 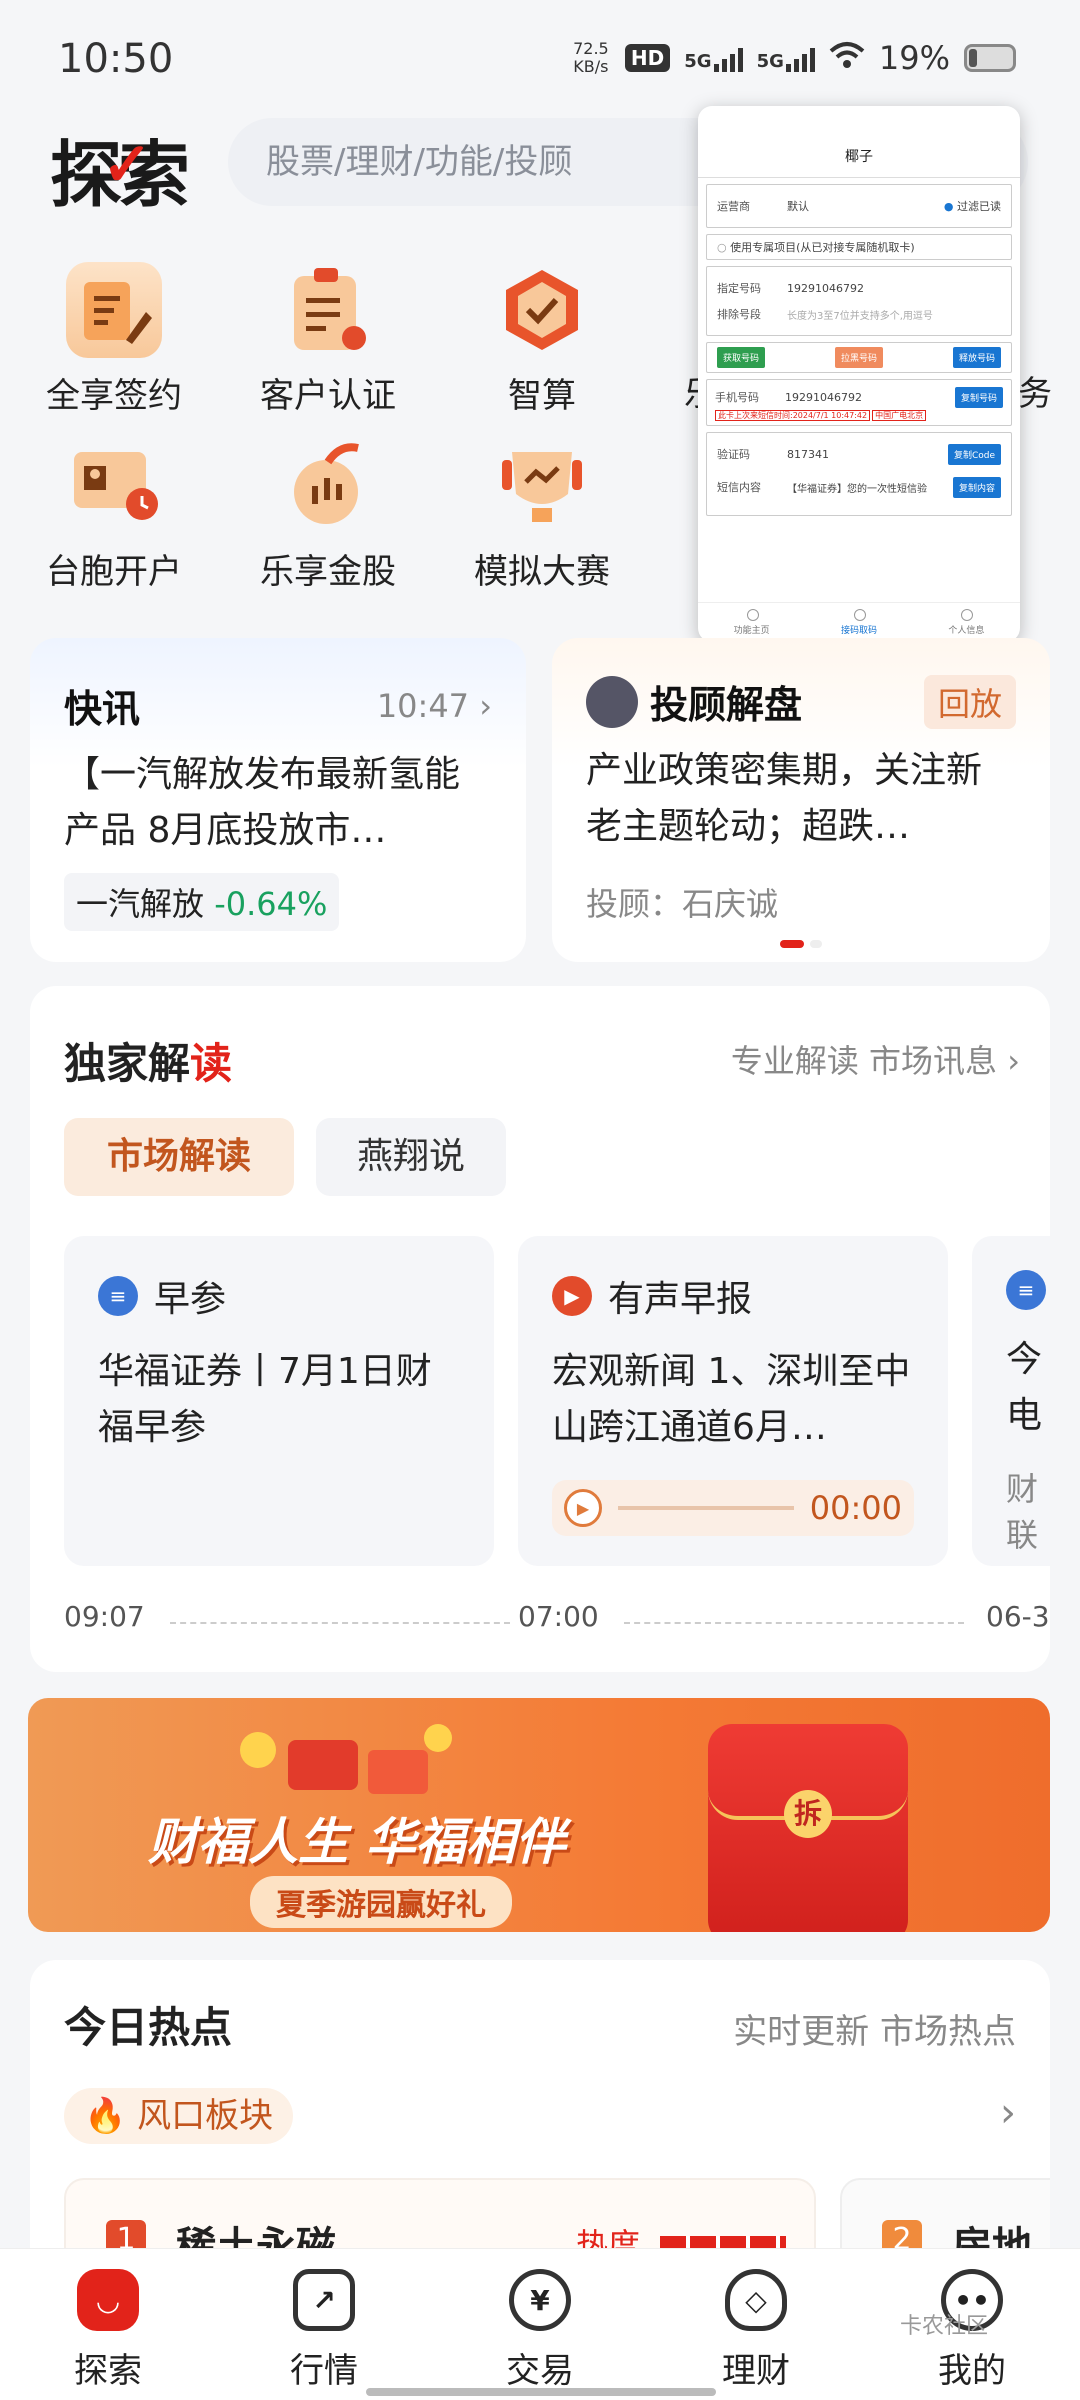 What do you see at coordinates (969, 701) in the screenshot?
I see `replay-badge: 回放` at bounding box center [969, 701].